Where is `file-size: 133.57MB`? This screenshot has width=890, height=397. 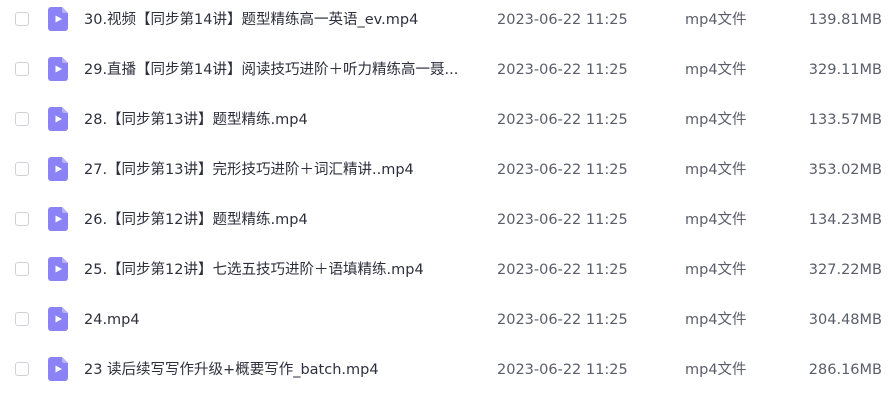 file-size: 133.57MB is located at coordinates (845, 120).